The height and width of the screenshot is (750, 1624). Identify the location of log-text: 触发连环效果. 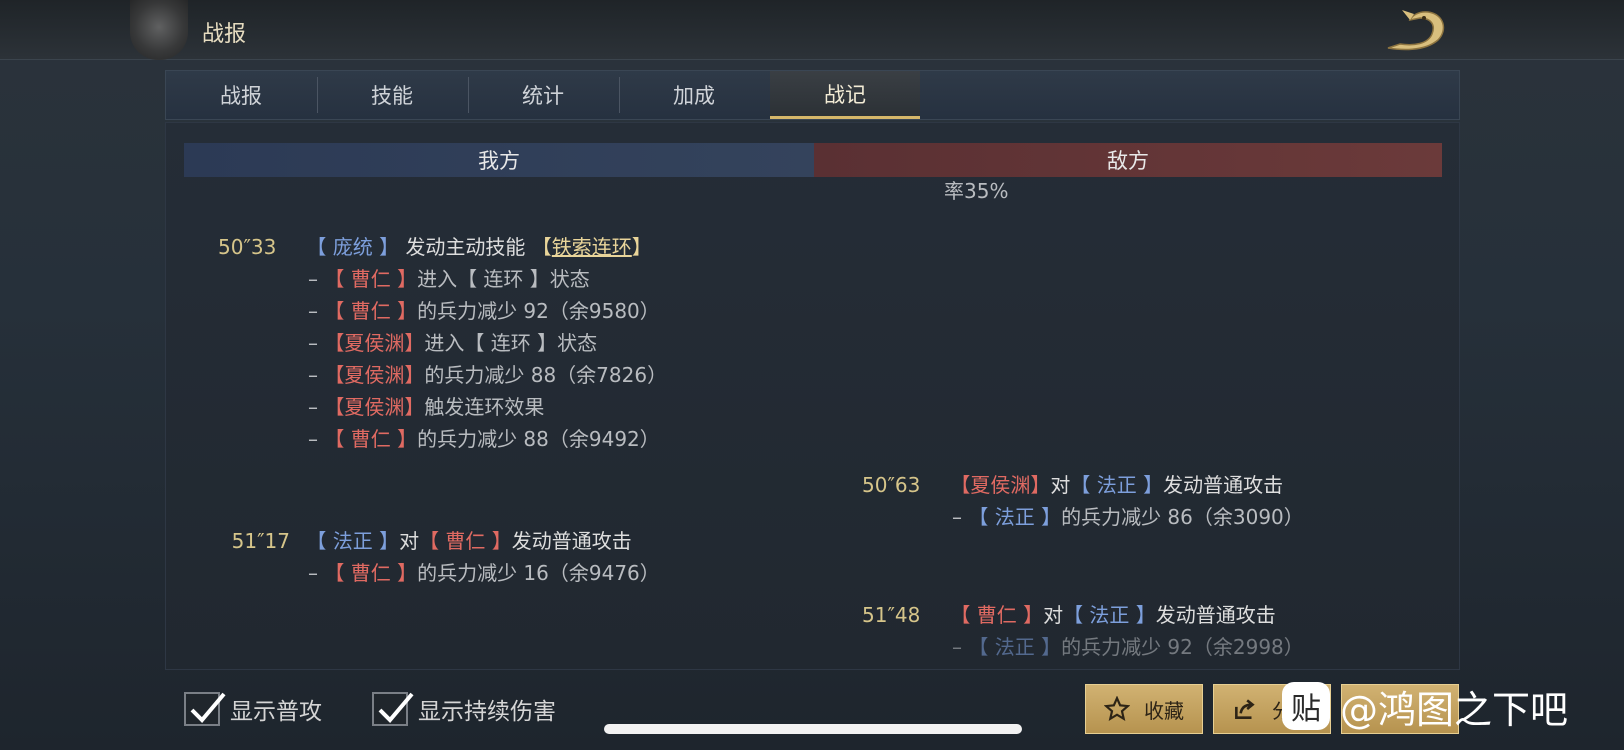
(484, 407).